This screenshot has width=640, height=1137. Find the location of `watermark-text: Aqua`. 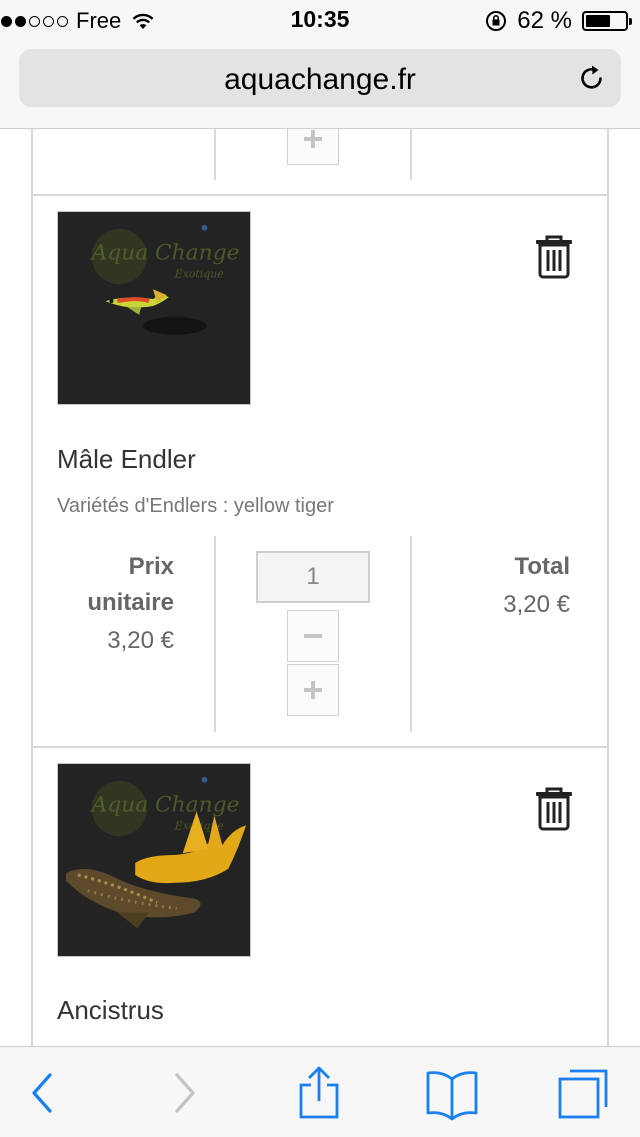

watermark-text: Aqua is located at coordinates (119, 253).